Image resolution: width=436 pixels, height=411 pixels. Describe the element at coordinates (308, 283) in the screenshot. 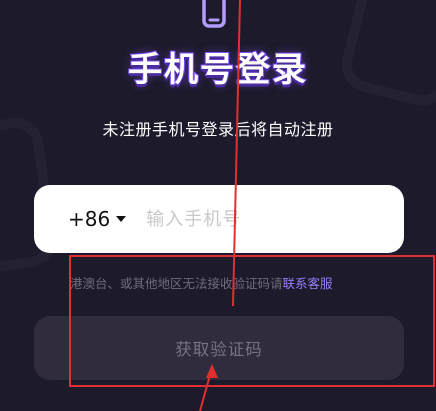

I see `contact-support-link: 联系客服` at that location.